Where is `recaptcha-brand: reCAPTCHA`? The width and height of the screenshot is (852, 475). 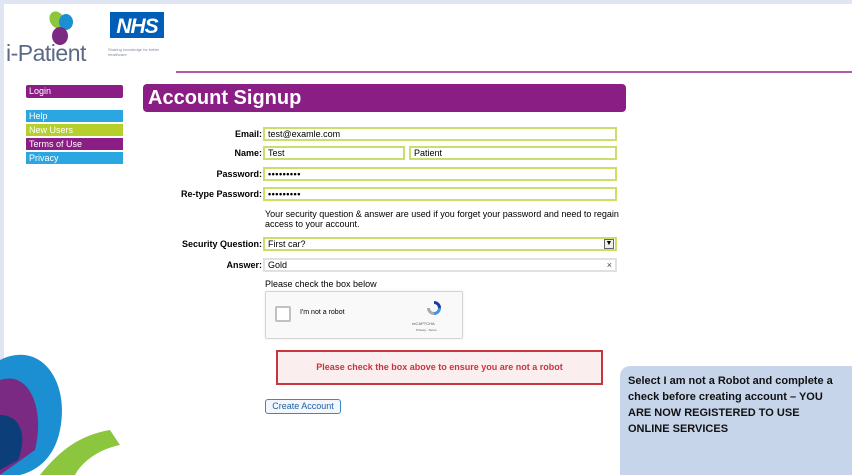 recaptcha-brand: reCAPTCHA is located at coordinates (423, 323).